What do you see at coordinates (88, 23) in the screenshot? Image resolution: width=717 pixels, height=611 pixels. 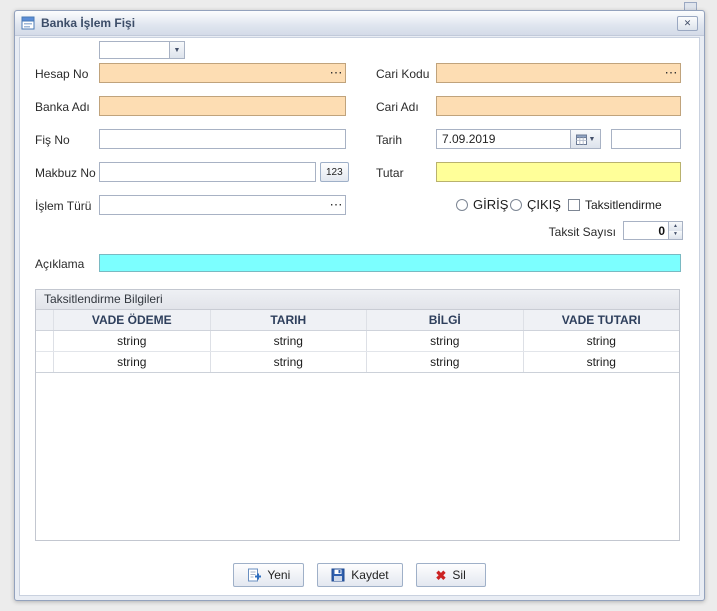 I see `window-title: Banka İşlem Fişi` at bounding box center [88, 23].